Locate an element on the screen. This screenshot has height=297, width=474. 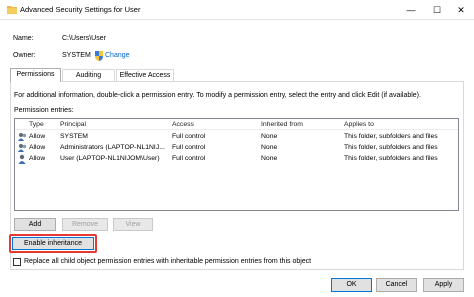
enable-inheritance-button: Enable inheritance is located at coordinates (53, 243).